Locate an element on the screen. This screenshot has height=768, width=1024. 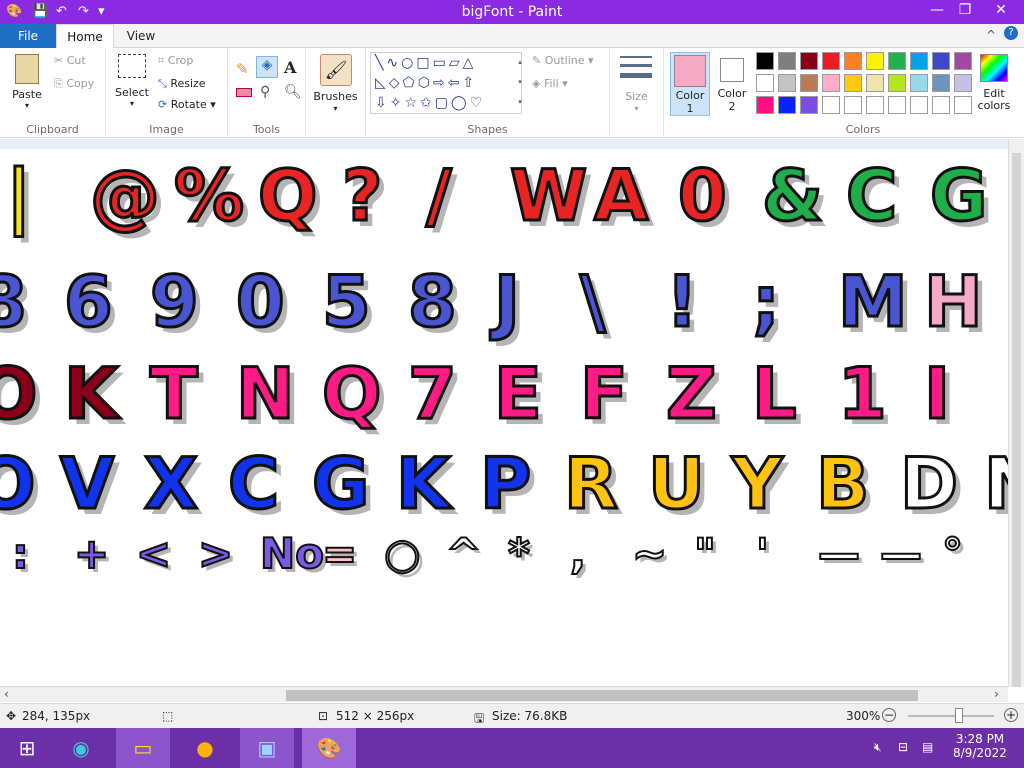
color1-number: 1 is located at coordinates (690, 108).